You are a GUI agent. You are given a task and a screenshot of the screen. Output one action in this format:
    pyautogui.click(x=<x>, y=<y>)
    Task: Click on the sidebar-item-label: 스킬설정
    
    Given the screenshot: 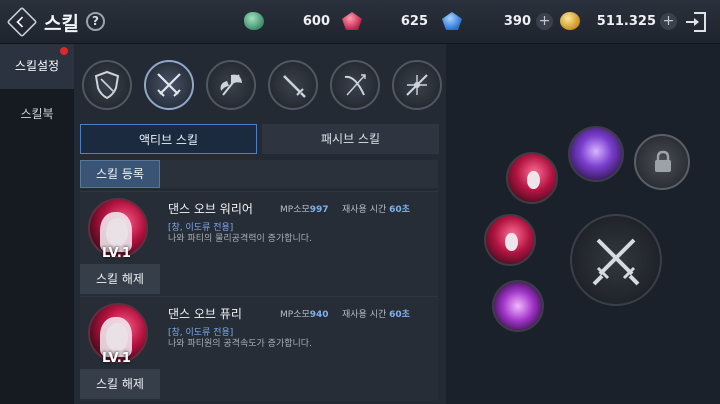 What is the action you would take?
    pyautogui.click(x=37, y=66)
    